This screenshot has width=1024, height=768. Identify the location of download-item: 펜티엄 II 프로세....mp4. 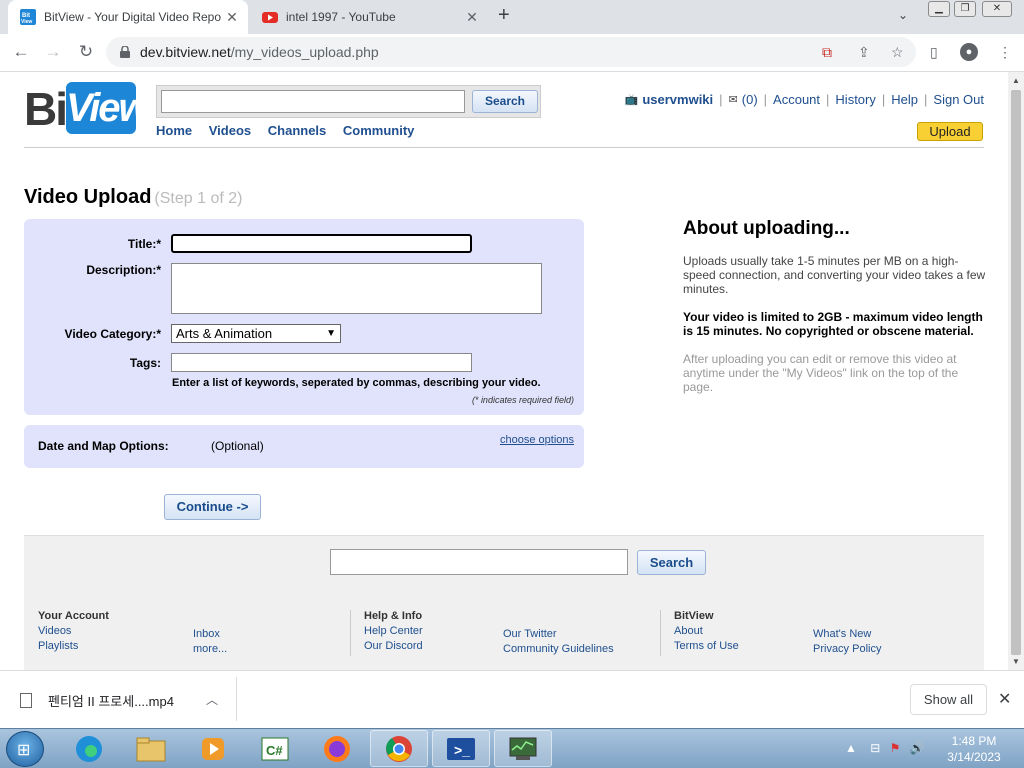
(97, 700).